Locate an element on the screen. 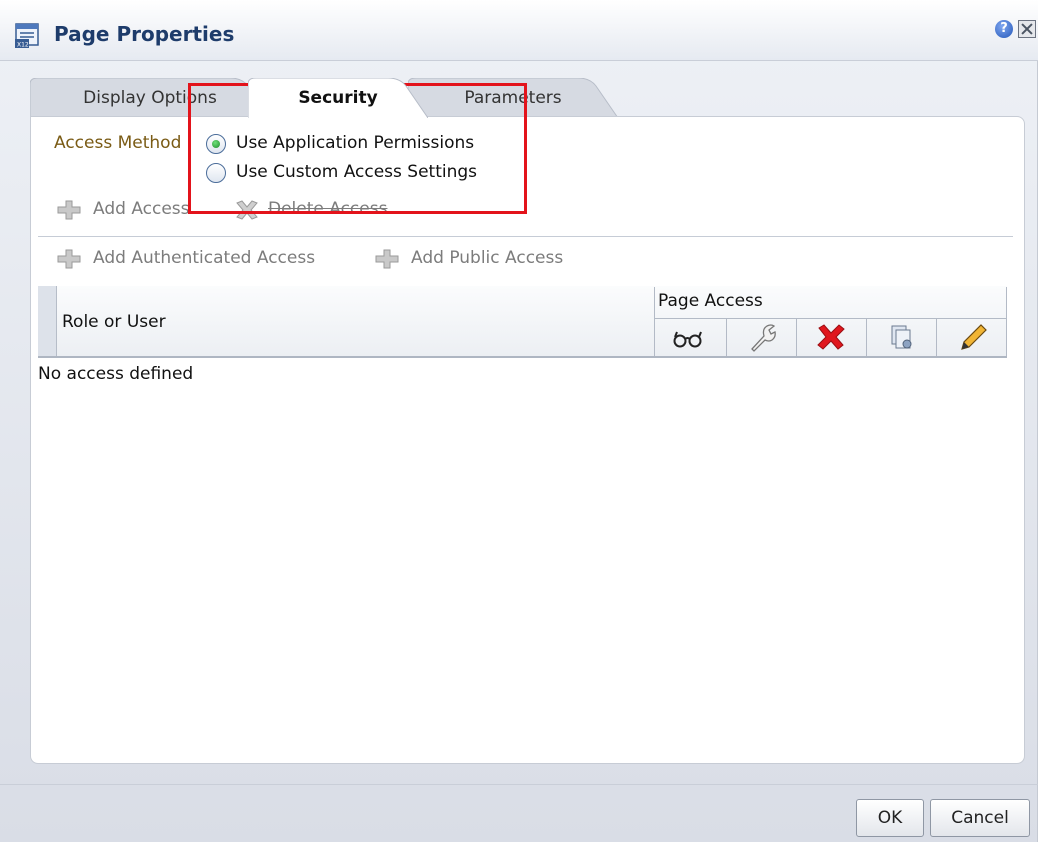  help-icon: ? is located at coordinates (1004, 29).